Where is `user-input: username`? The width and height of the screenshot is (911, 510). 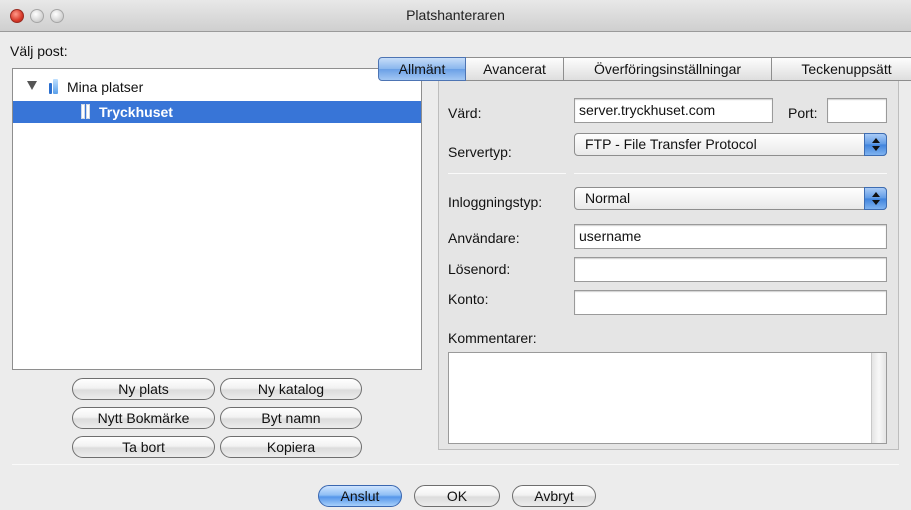 user-input: username is located at coordinates (730, 236).